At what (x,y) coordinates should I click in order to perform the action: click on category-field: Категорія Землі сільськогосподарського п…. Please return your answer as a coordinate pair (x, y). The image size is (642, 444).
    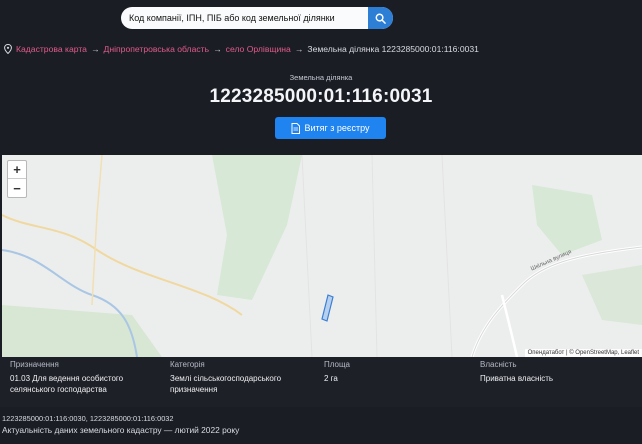
    Looking at the image, I should click on (235, 378).